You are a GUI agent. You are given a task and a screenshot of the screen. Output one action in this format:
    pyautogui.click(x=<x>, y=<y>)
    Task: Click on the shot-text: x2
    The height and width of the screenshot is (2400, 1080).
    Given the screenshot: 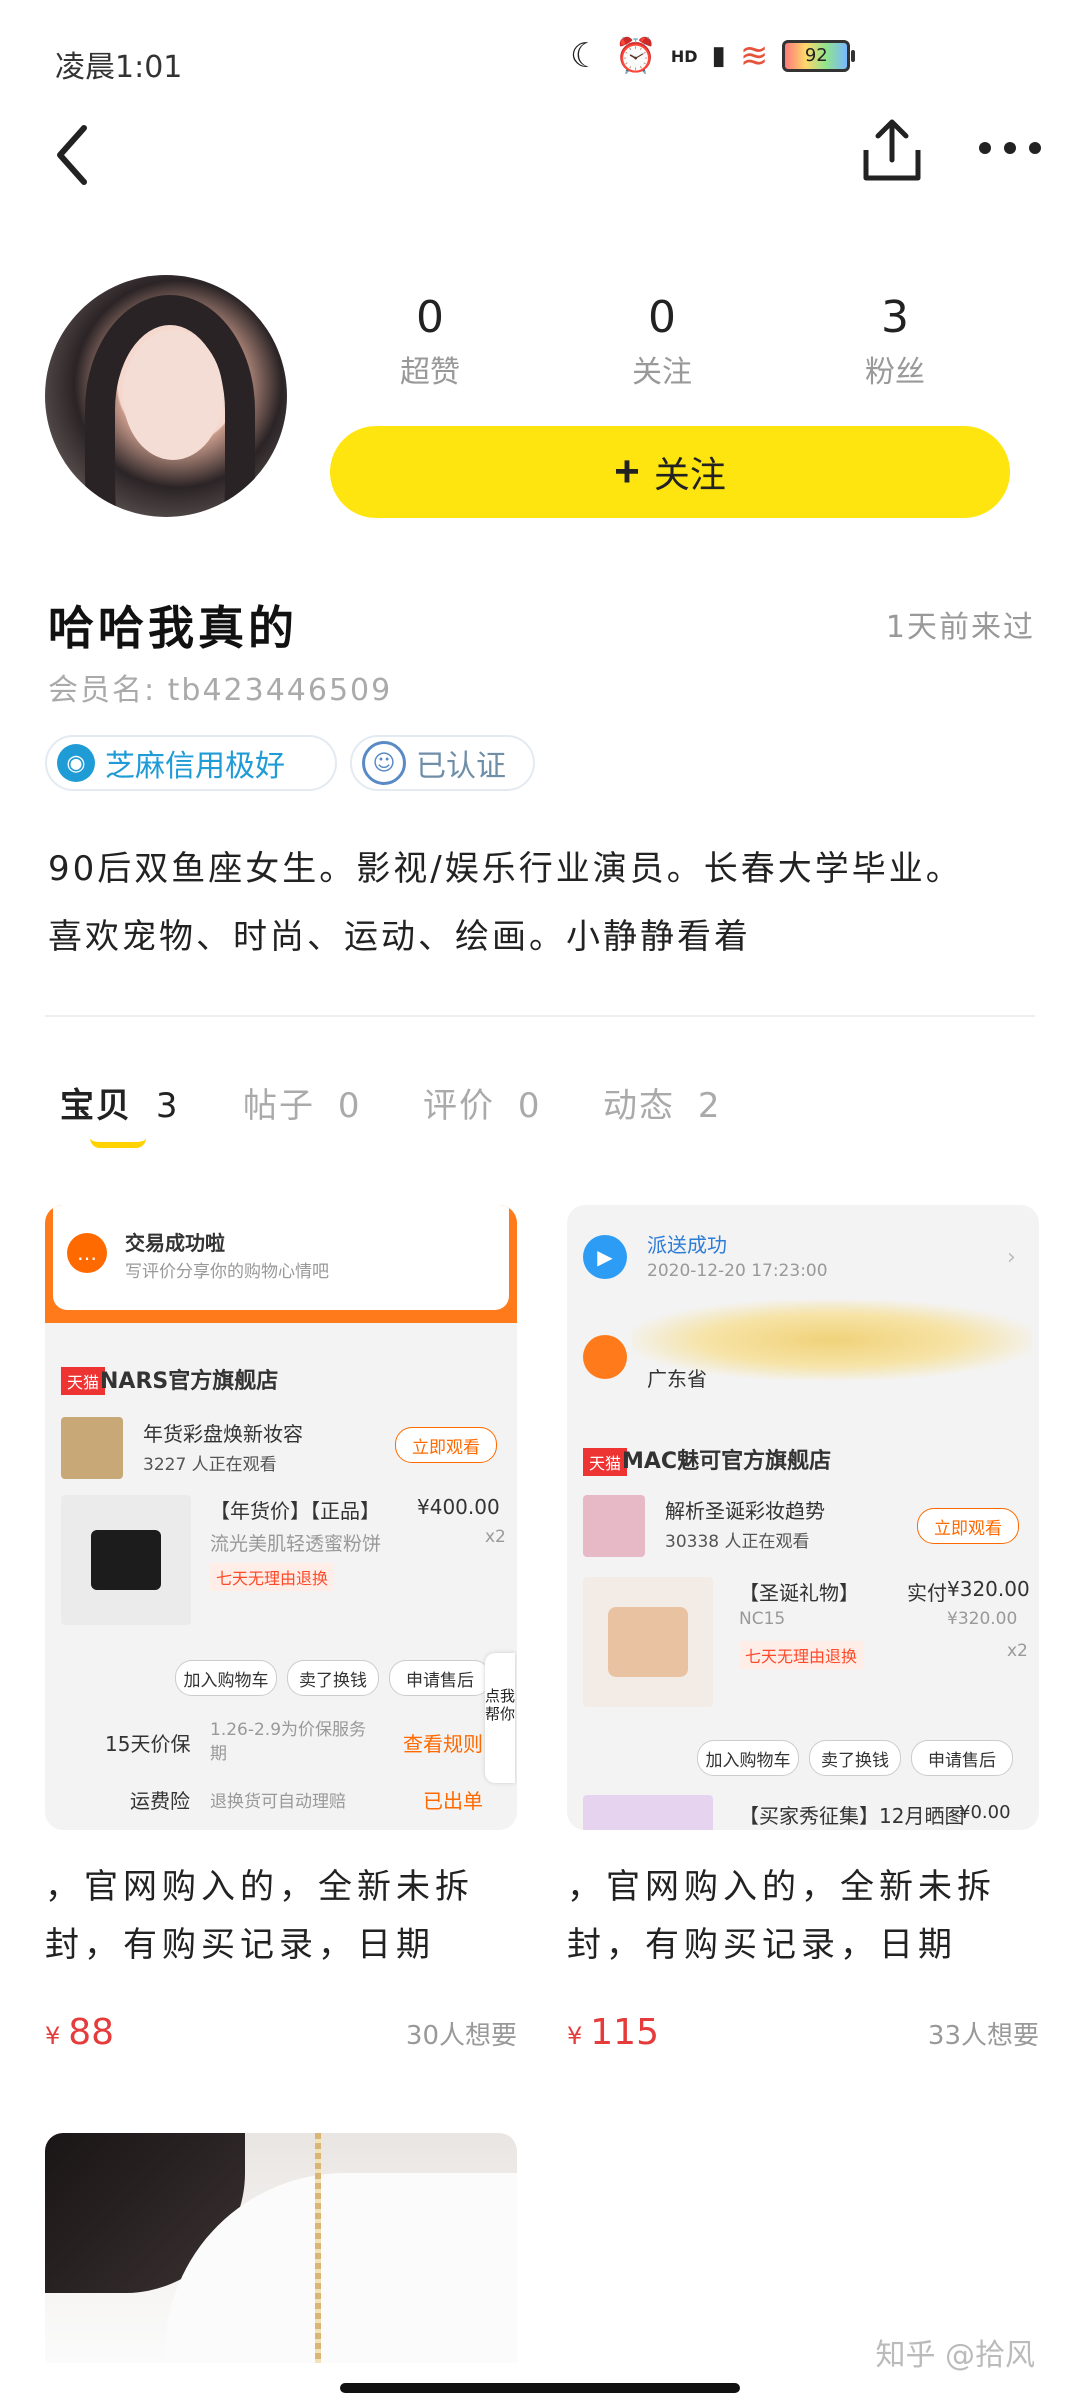 What is the action you would take?
    pyautogui.click(x=495, y=1537)
    